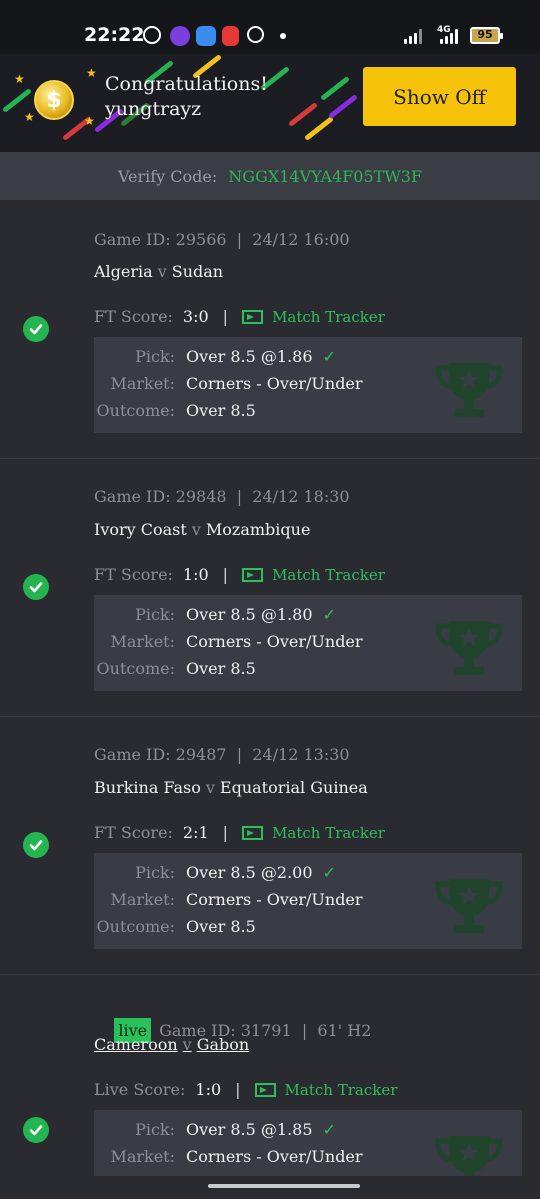  I want to click on wifi-signal-icon, so click(415, 36).